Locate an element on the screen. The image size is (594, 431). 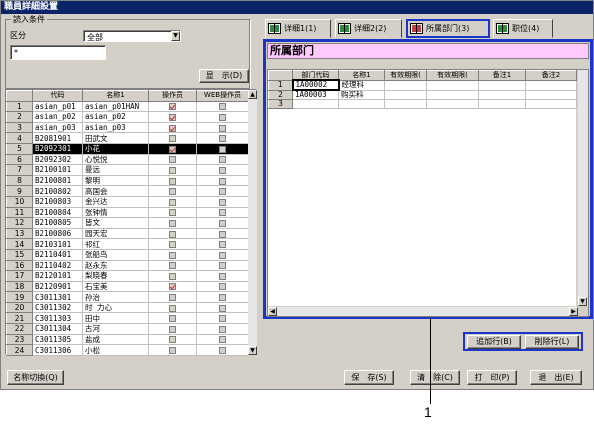
column-header: WEB操作员 is located at coordinates (222, 96).